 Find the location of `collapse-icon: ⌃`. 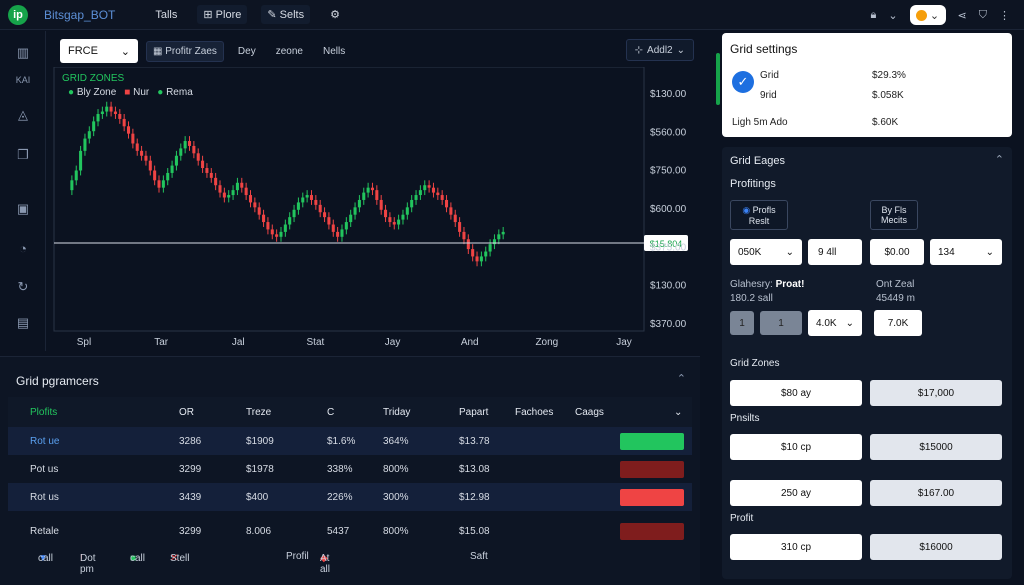

collapse-icon: ⌃ is located at coordinates (681, 378).